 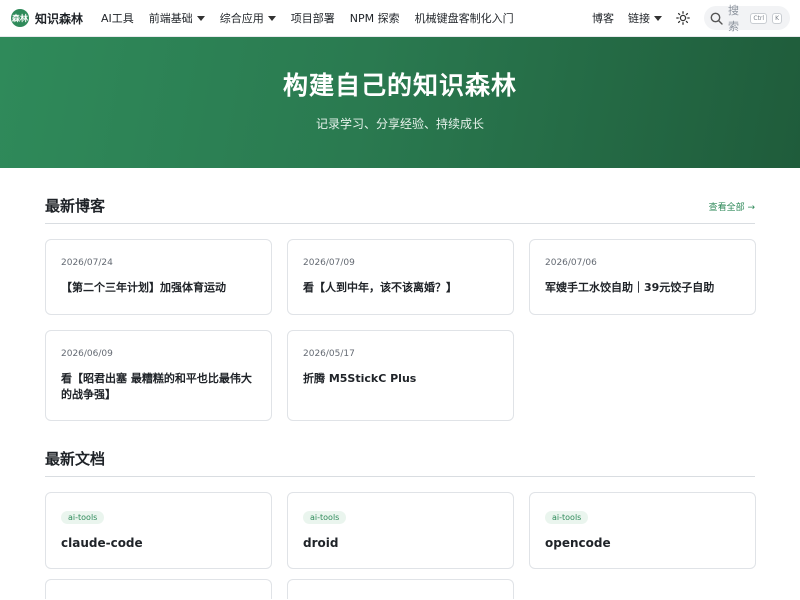 I want to click on nav-links: AI工具 前端基础 综合应用 项目部署 NPM 探索 机械键盘客制化入门, so click(x=307, y=18).